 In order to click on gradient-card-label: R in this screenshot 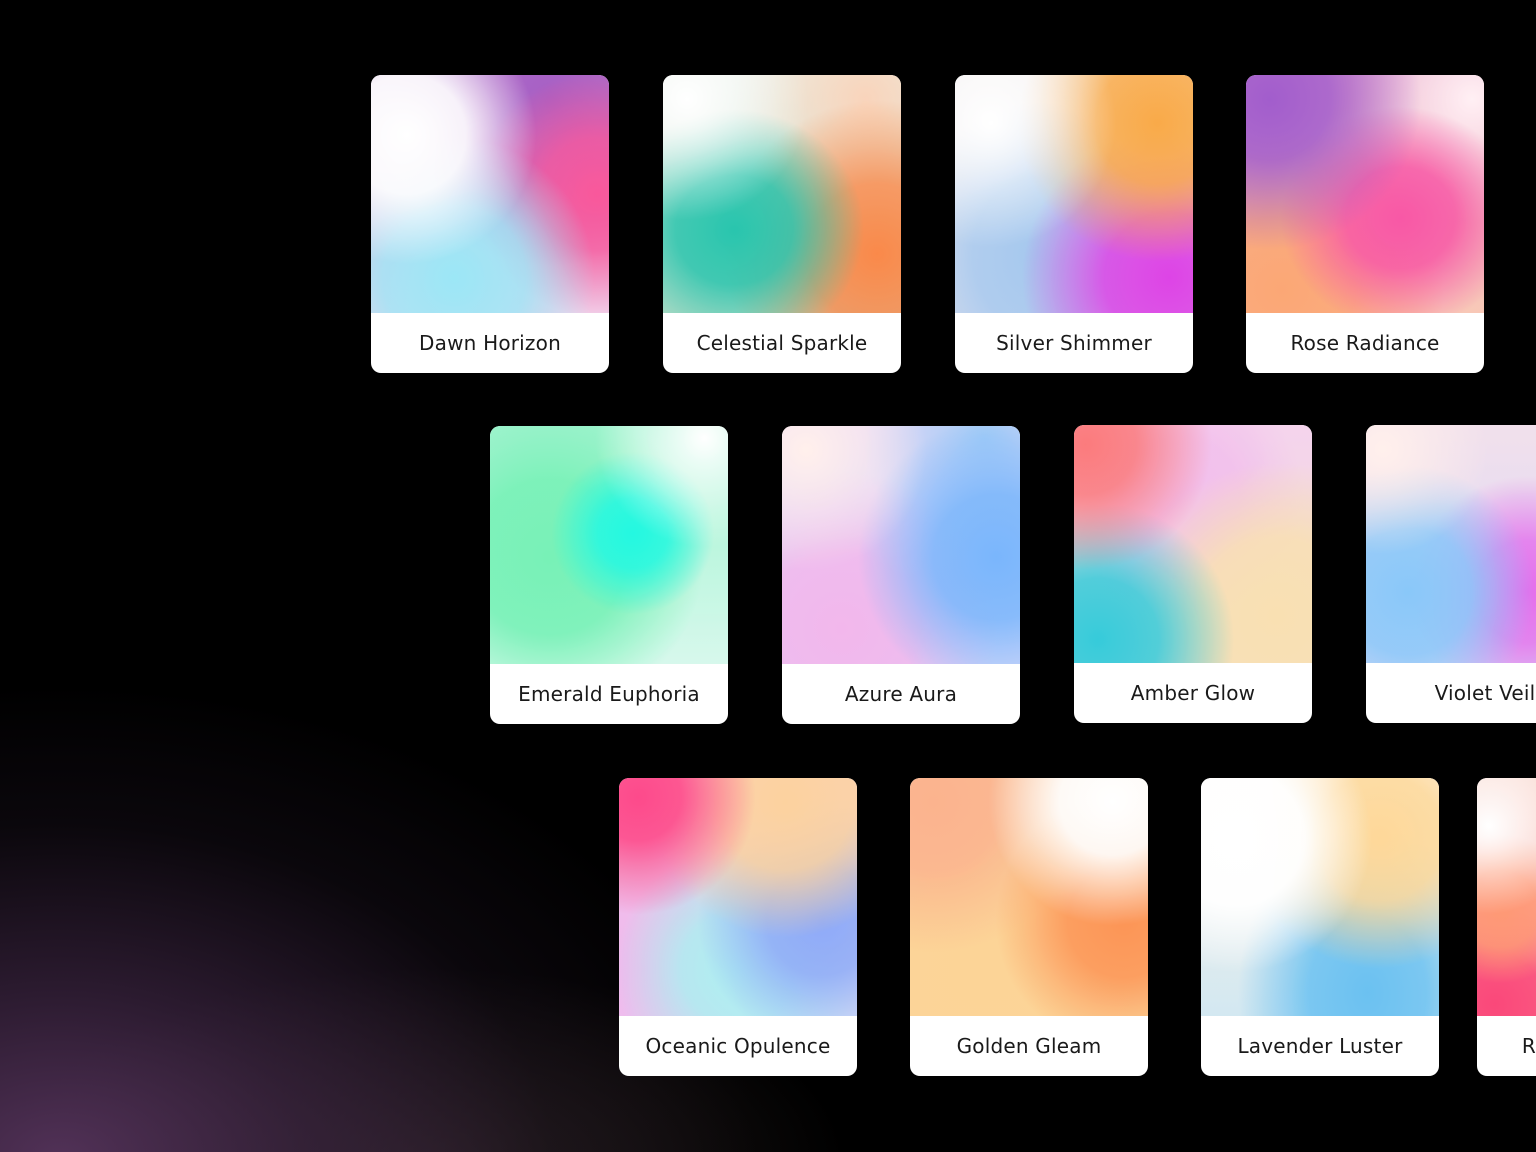, I will do `click(1528, 1046)`.